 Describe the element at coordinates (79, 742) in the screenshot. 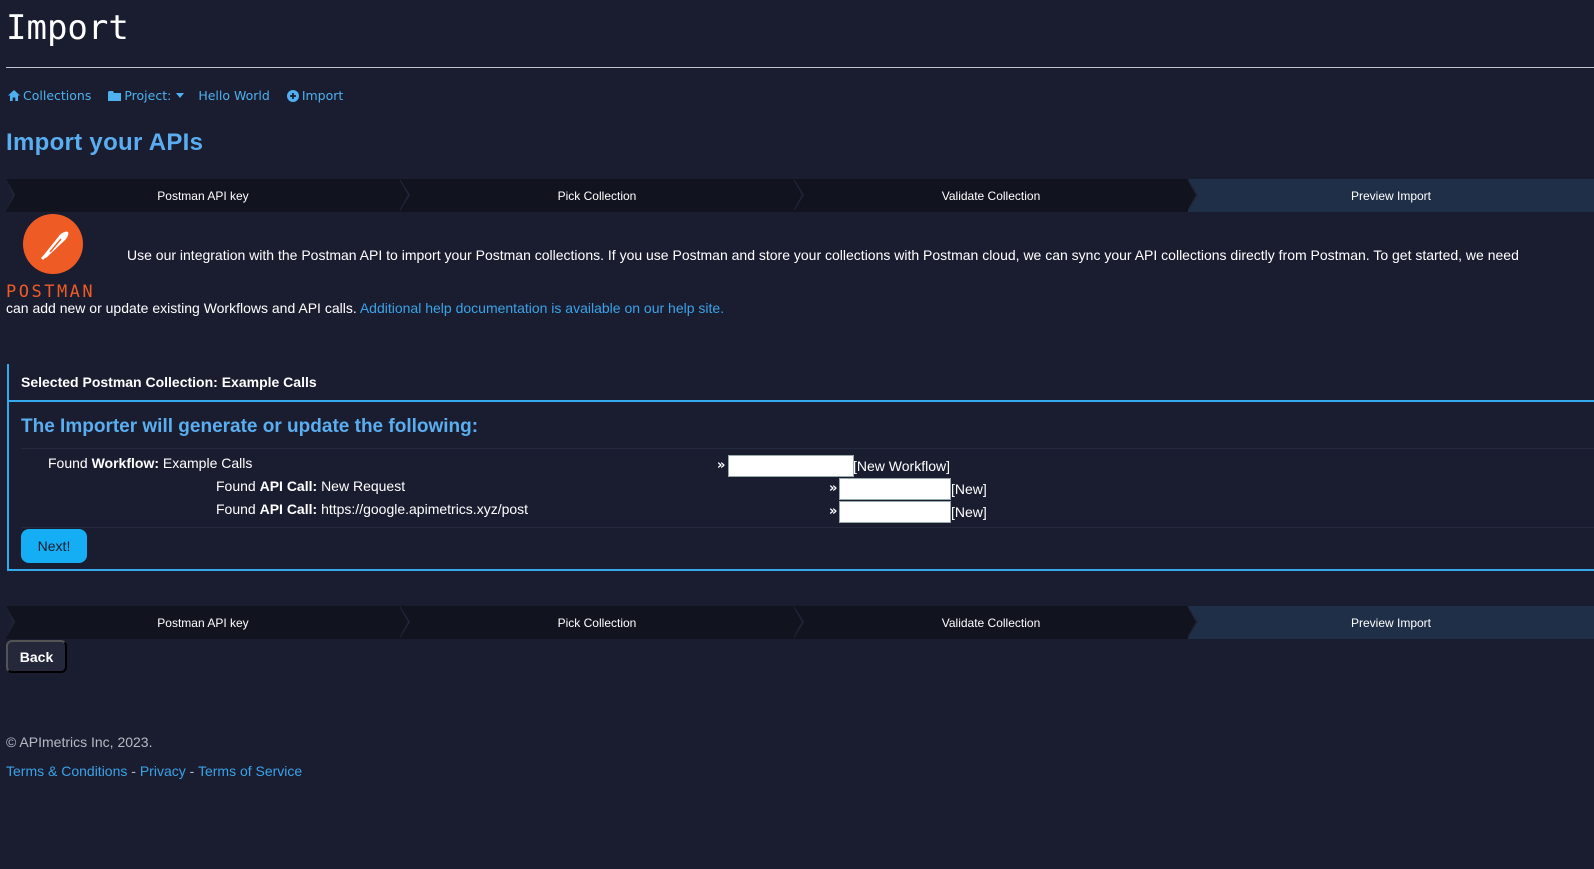

I see `copyright-text: © APImetrics Inc, 2023.` at that location.